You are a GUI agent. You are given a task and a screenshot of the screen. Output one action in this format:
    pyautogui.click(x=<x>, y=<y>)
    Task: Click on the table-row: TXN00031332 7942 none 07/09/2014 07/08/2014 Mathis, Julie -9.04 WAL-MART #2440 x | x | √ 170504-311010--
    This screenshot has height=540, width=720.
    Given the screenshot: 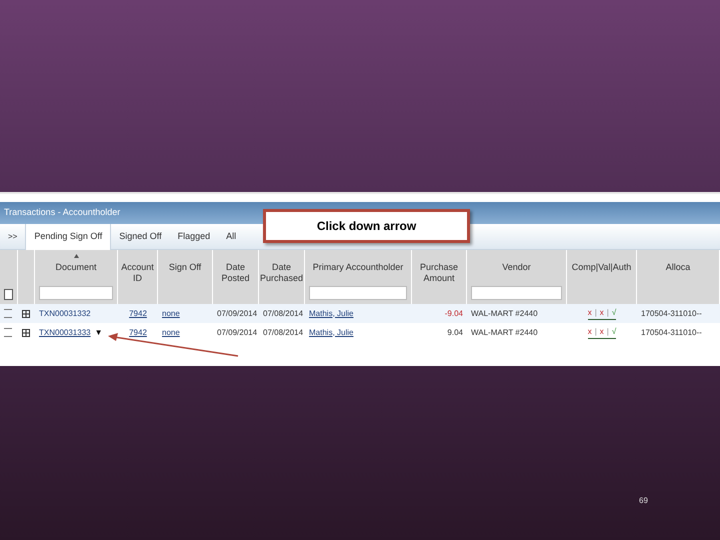 What is the action you would take?
    pyautogui.click(x=360, y=313)
    